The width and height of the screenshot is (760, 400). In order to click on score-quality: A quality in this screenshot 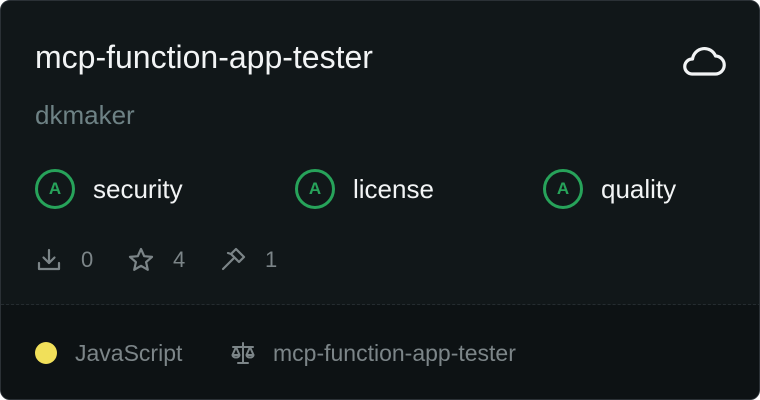, I will do `click(609, 189)`.